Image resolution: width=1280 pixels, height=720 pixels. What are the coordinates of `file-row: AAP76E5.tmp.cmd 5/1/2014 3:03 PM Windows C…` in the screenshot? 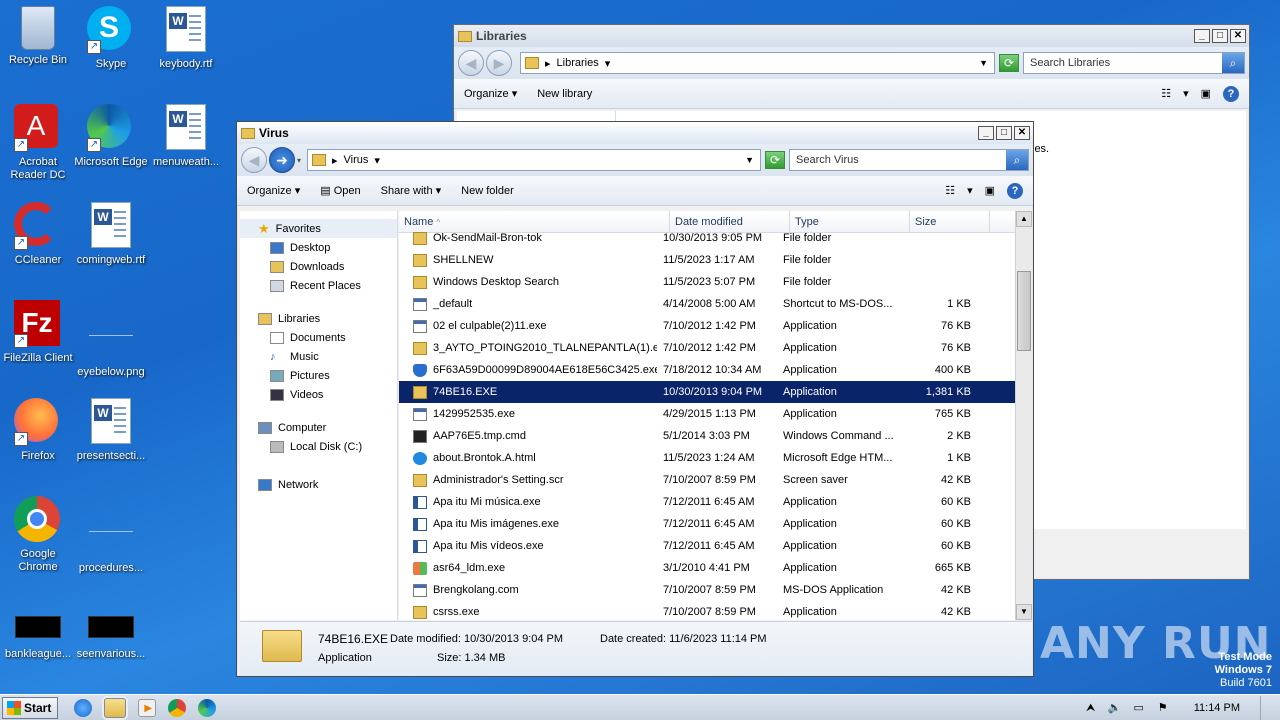 It's located at (707, 436).